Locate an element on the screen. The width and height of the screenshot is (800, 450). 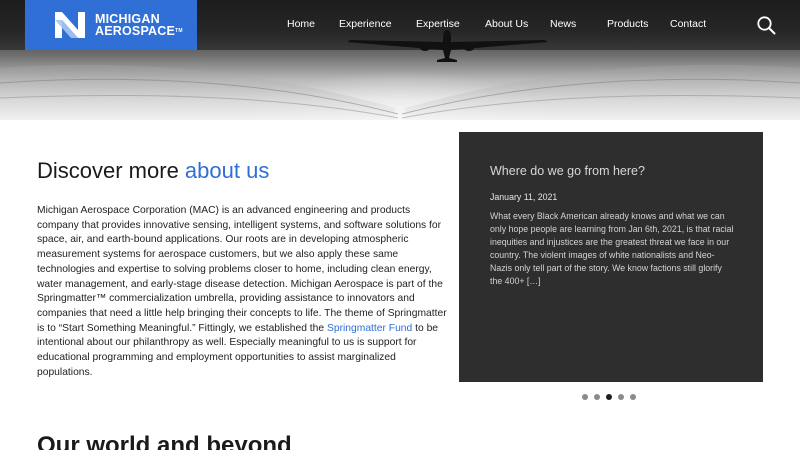
news-card-date: January 11, 2021 is located at coordinates (524, 197).